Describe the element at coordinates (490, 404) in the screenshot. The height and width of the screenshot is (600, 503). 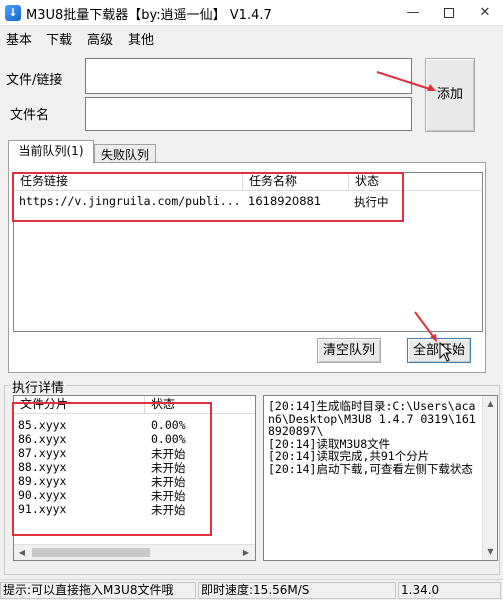
I see `scroll-up-icon: ▲` at that location.